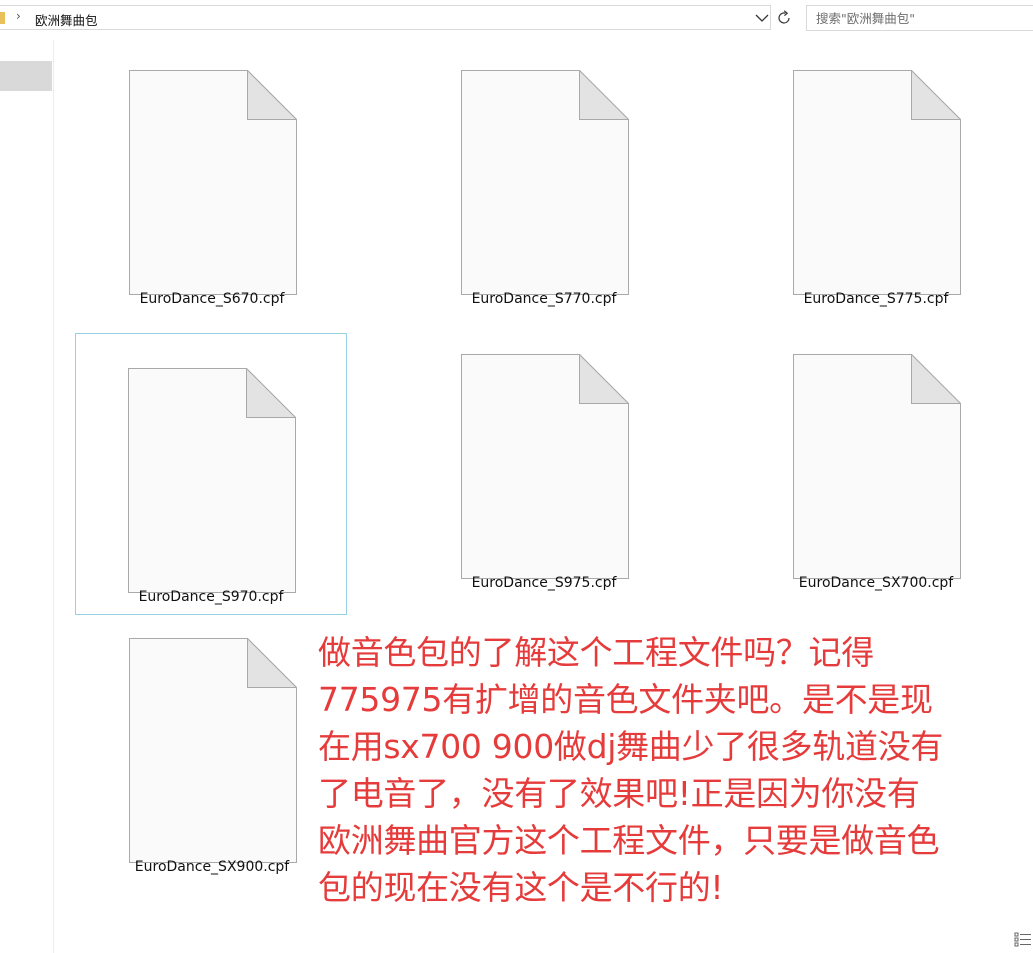  Describe the element at coordinates (544, 299) in the screenshot. I see `file-name: EuroDance_S770.cpf` at that location.